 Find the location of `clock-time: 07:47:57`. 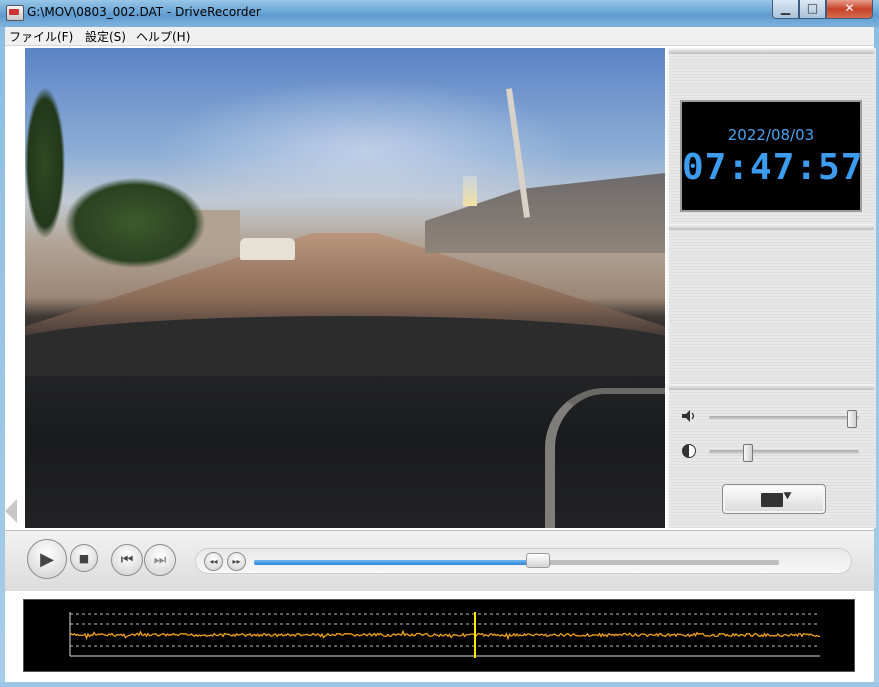

clock-time: 07:47:57 is located at coordinates (773, 167).